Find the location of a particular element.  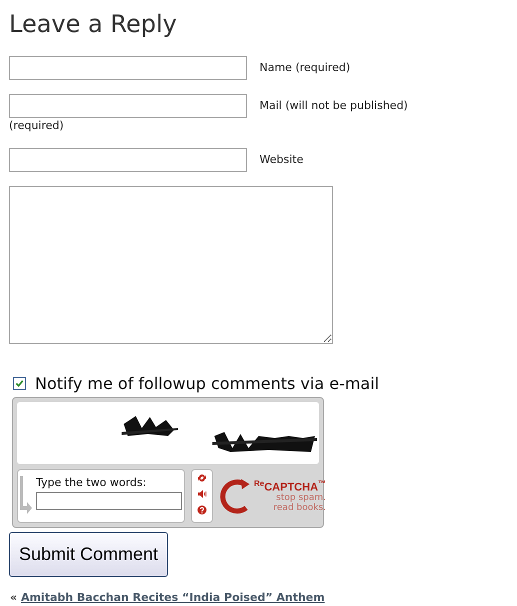

notify-label: Notify me of followup comments via e-mail is located at coordinates (207, 383).